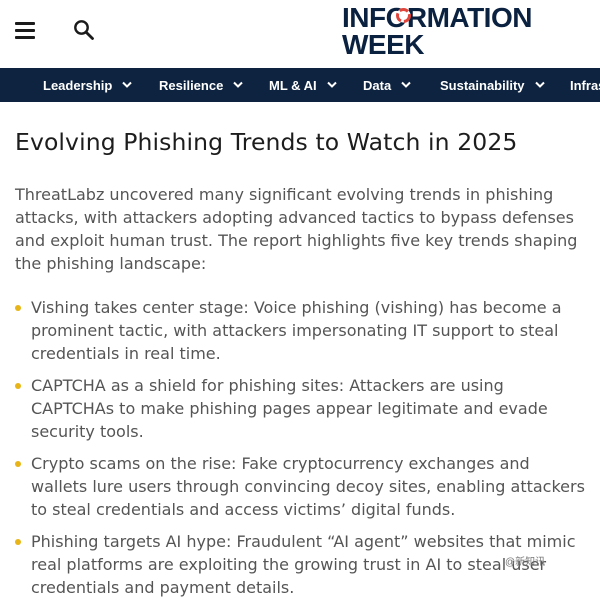 This screenshot has height=608, width=600. I want to click on nav-label: Data, so click(377, 85).